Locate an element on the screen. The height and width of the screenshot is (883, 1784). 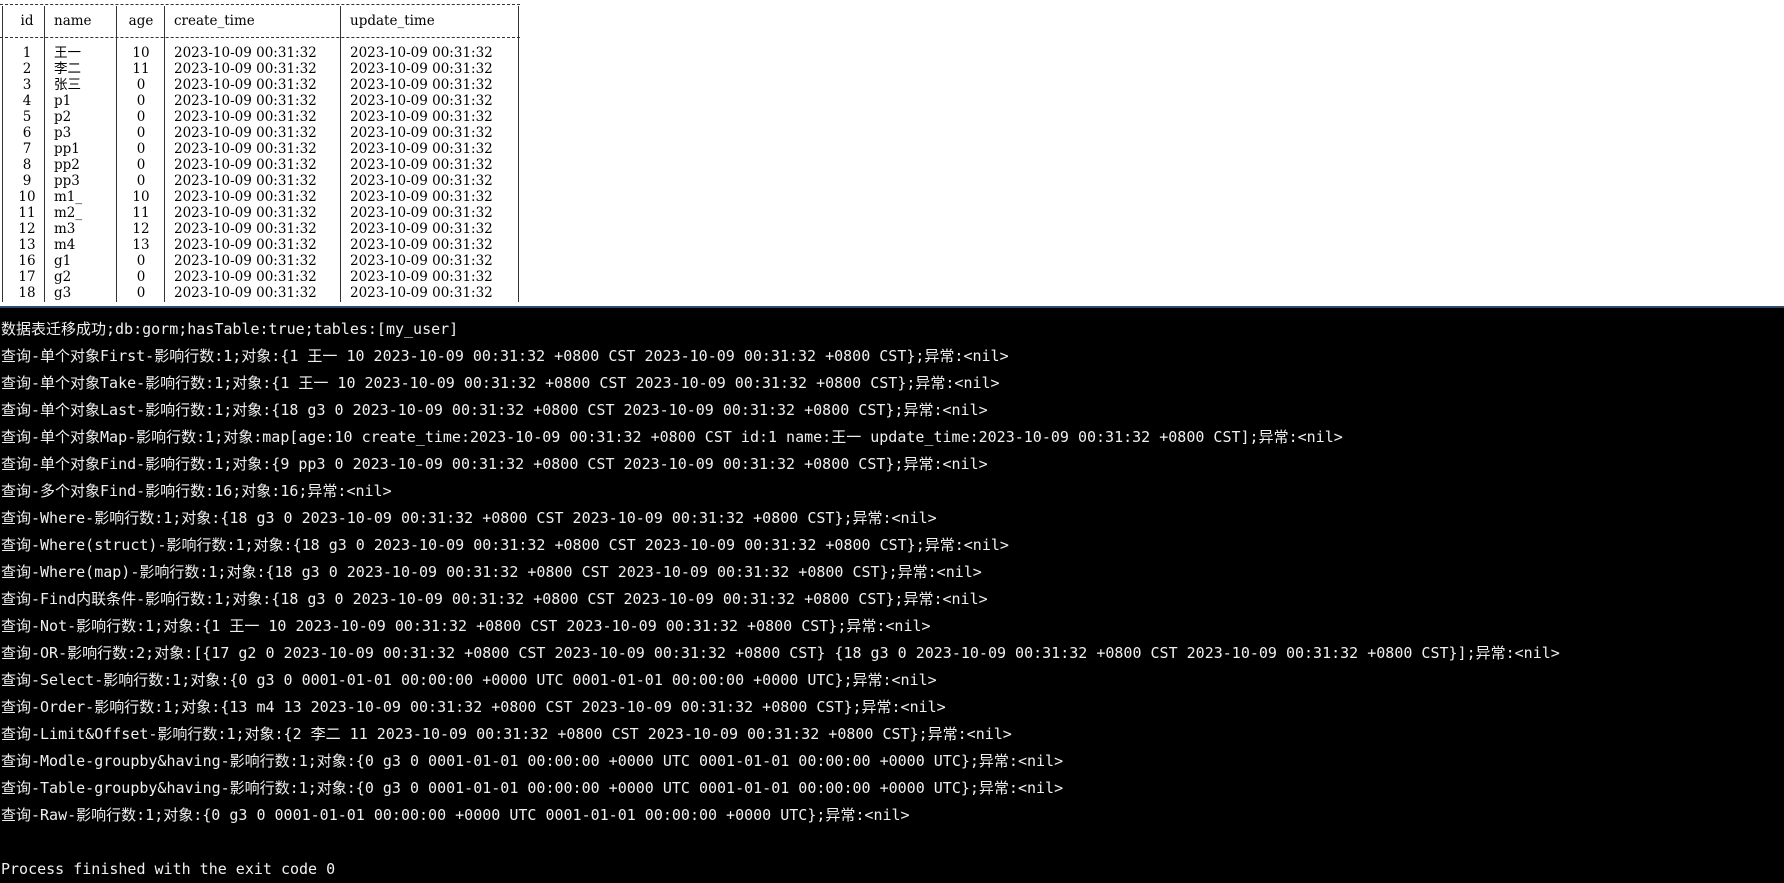
table-cell: 17 is located at coordinates (27, 277).